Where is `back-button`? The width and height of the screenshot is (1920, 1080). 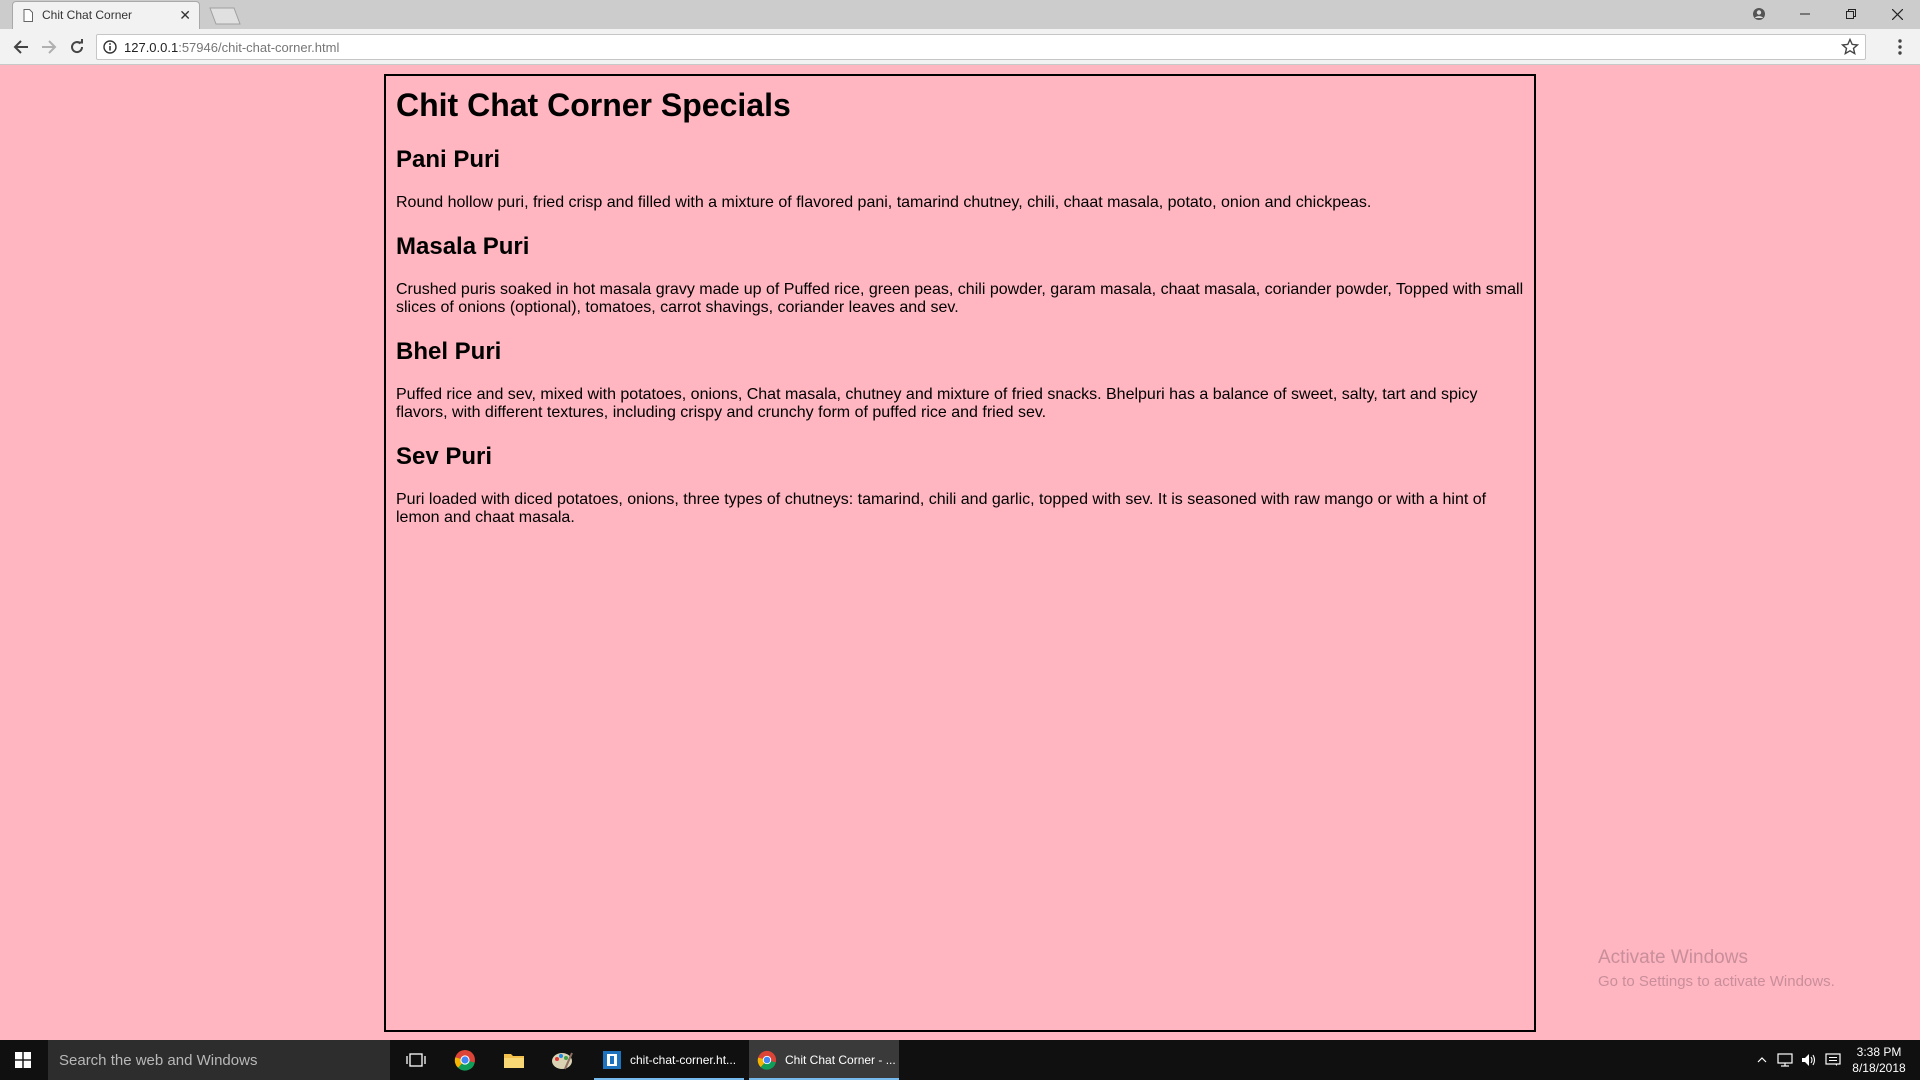 back-button is located at coordinates (21, 47).